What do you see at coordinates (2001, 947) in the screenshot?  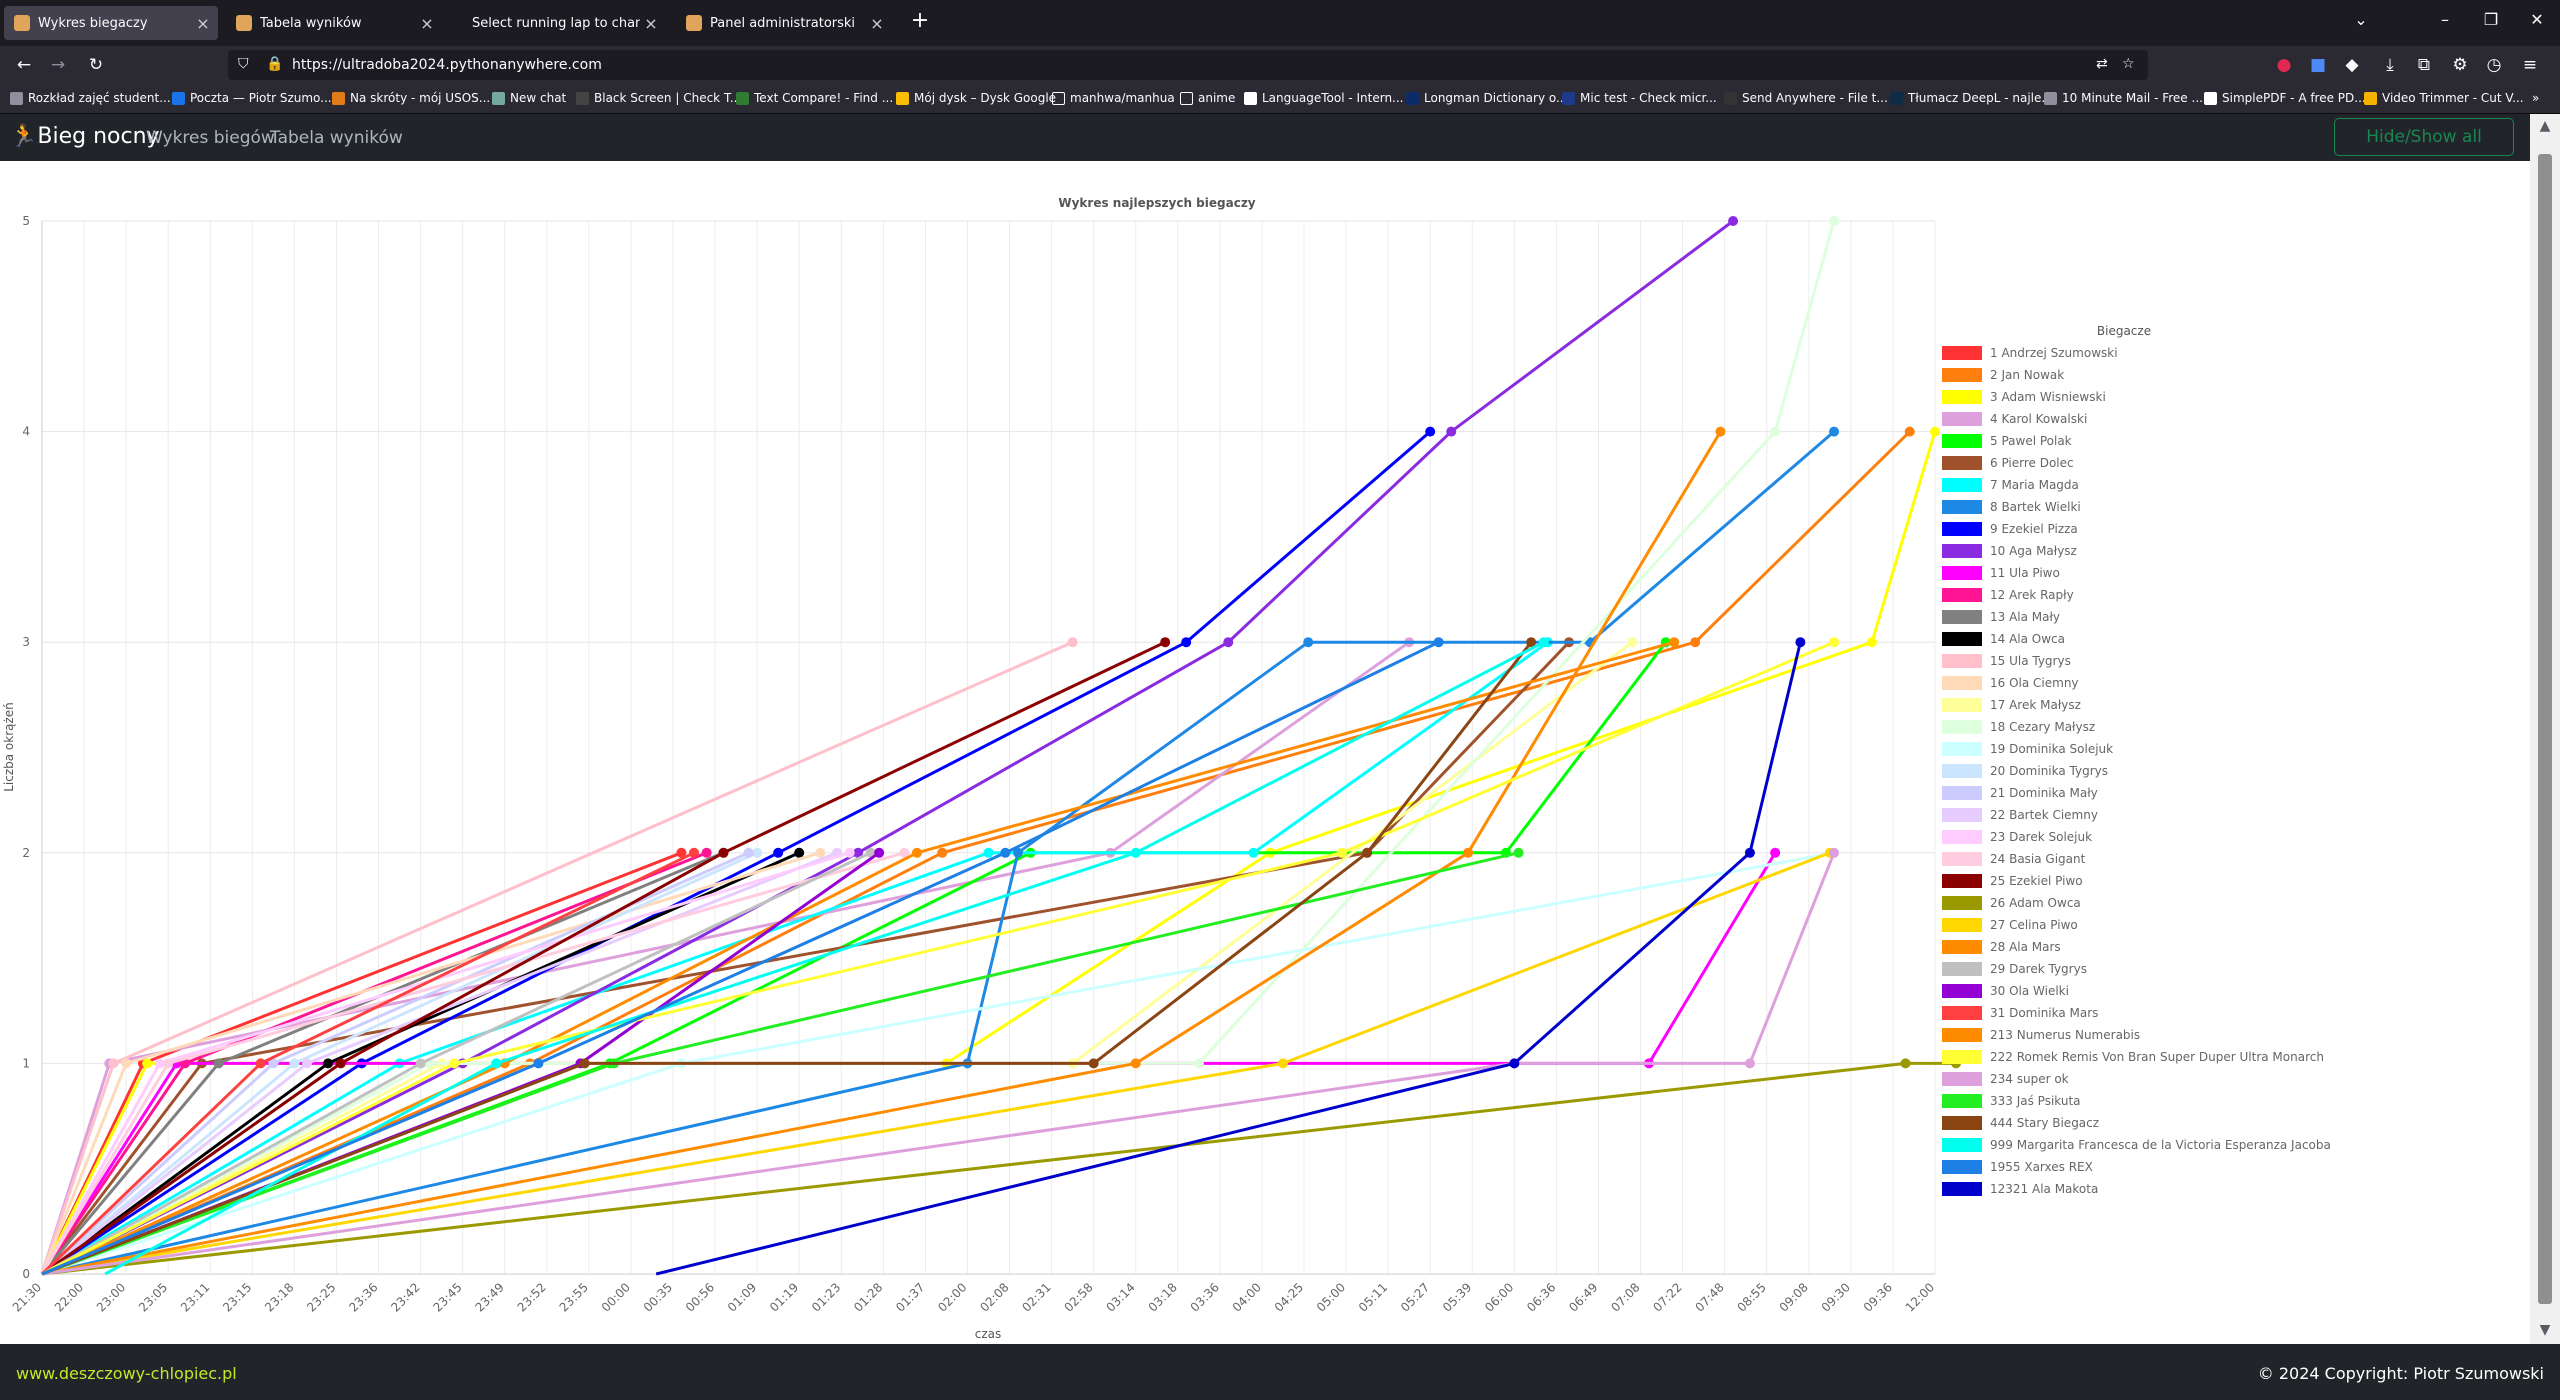 I see `legend-item: 28 Ala Mars` at bounding box center [2001, 947].